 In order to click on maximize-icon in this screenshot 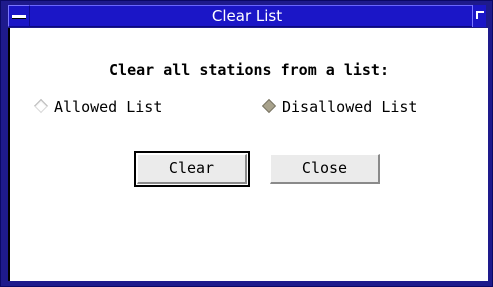, I will do `click(480, 15)`.